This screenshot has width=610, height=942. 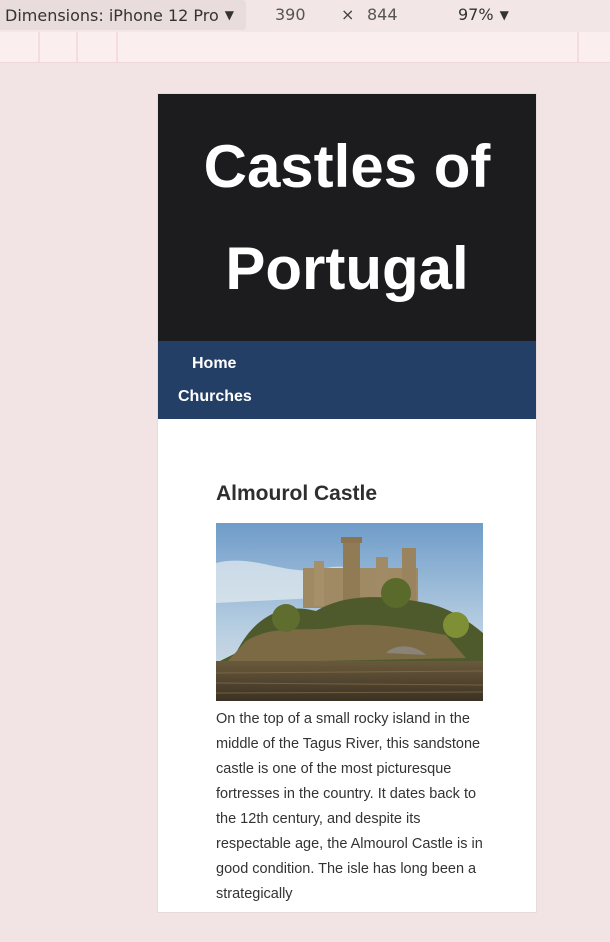 I want to click on device-dimensions-select: Dimensions: iPhone 12 Pro ▼, so click(x=123, y=15).